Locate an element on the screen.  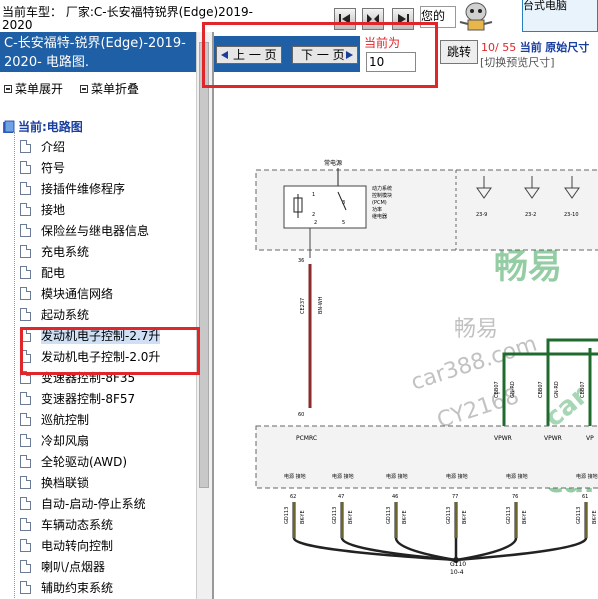
expand-menu-button: 菜单展开 is located at coordinates (33, 88).